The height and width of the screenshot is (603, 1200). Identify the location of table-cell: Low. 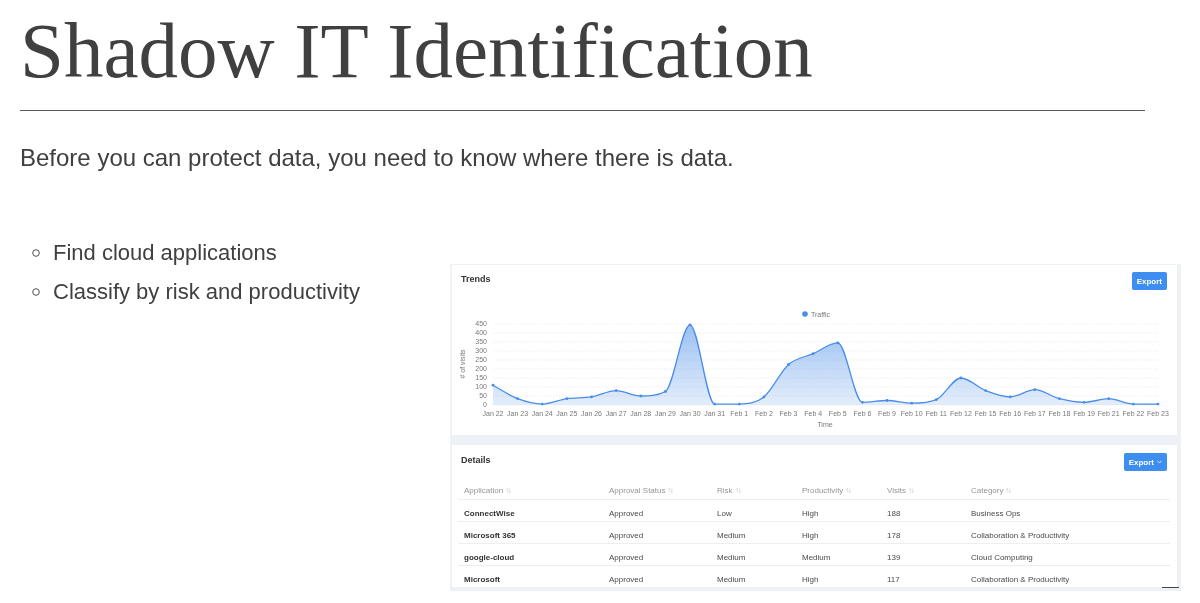
(724, 513).